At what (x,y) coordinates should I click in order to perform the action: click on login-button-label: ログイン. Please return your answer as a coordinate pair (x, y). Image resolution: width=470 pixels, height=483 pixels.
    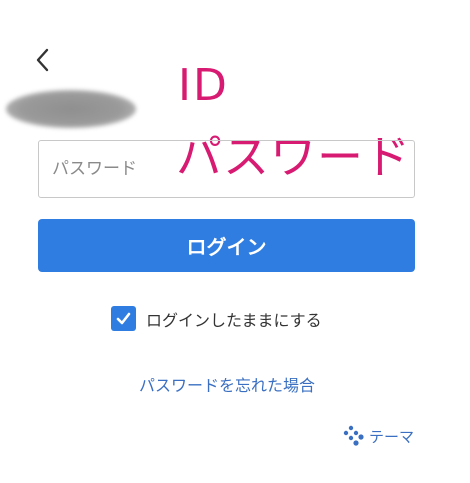
    Looking at the image, I should click on (226, 247).